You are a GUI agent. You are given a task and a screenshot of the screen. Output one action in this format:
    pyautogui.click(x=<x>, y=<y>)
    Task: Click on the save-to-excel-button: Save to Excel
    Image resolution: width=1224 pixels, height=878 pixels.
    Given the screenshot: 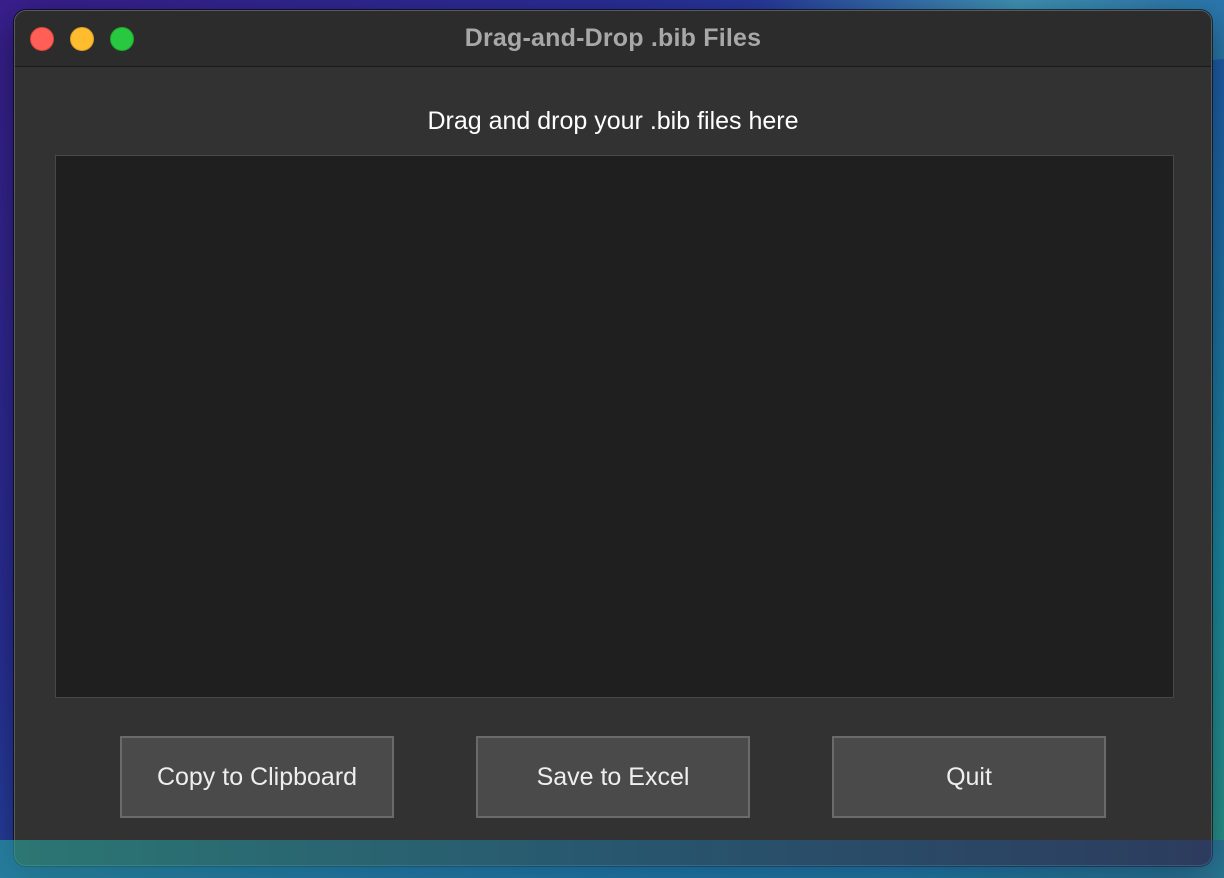 What is the action you would take?
    pyautogui.click(x=613, y=777)
    